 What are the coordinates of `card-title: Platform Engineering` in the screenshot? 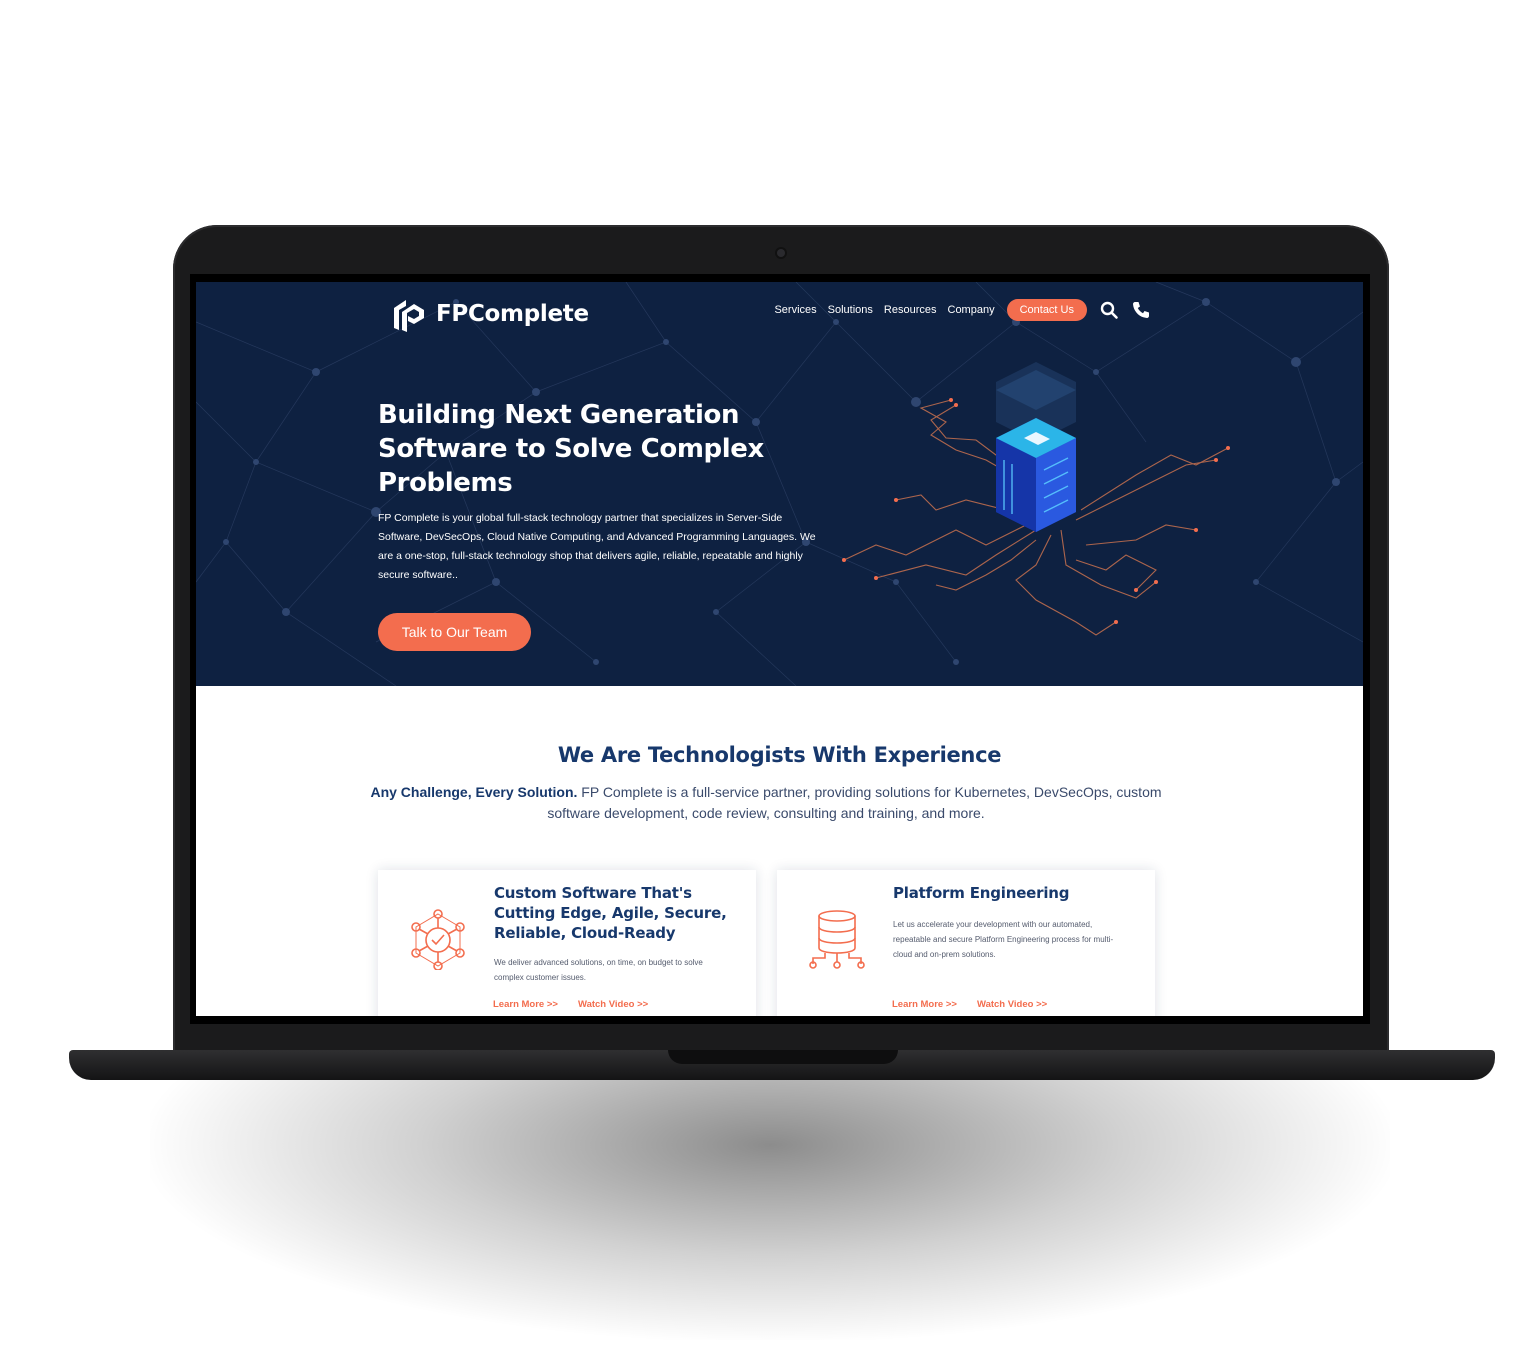 It's located at (981, 893).